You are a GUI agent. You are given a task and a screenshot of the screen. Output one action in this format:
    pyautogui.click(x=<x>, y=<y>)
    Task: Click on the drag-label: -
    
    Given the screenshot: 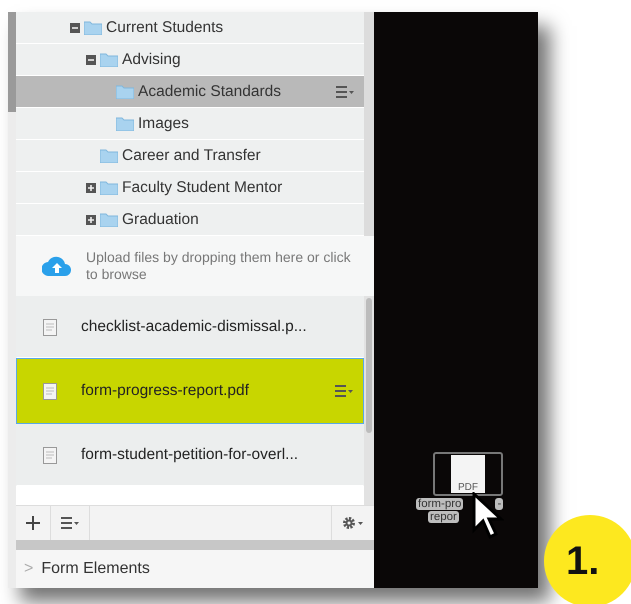 What is the action you would take?
    pyautogui.click(x=499, y=504)
    